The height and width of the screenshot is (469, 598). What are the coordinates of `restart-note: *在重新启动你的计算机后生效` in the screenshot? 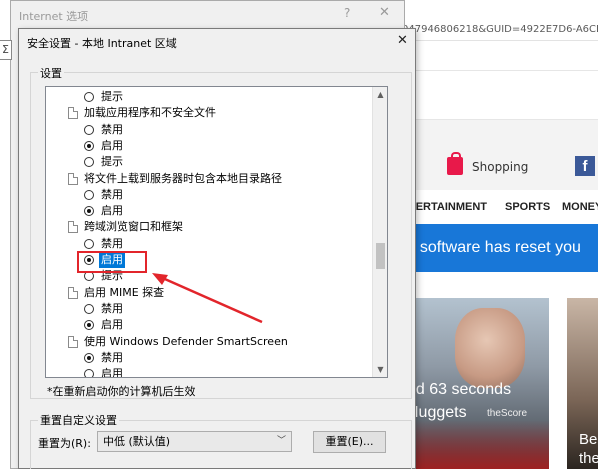 It's located at (121, 391).